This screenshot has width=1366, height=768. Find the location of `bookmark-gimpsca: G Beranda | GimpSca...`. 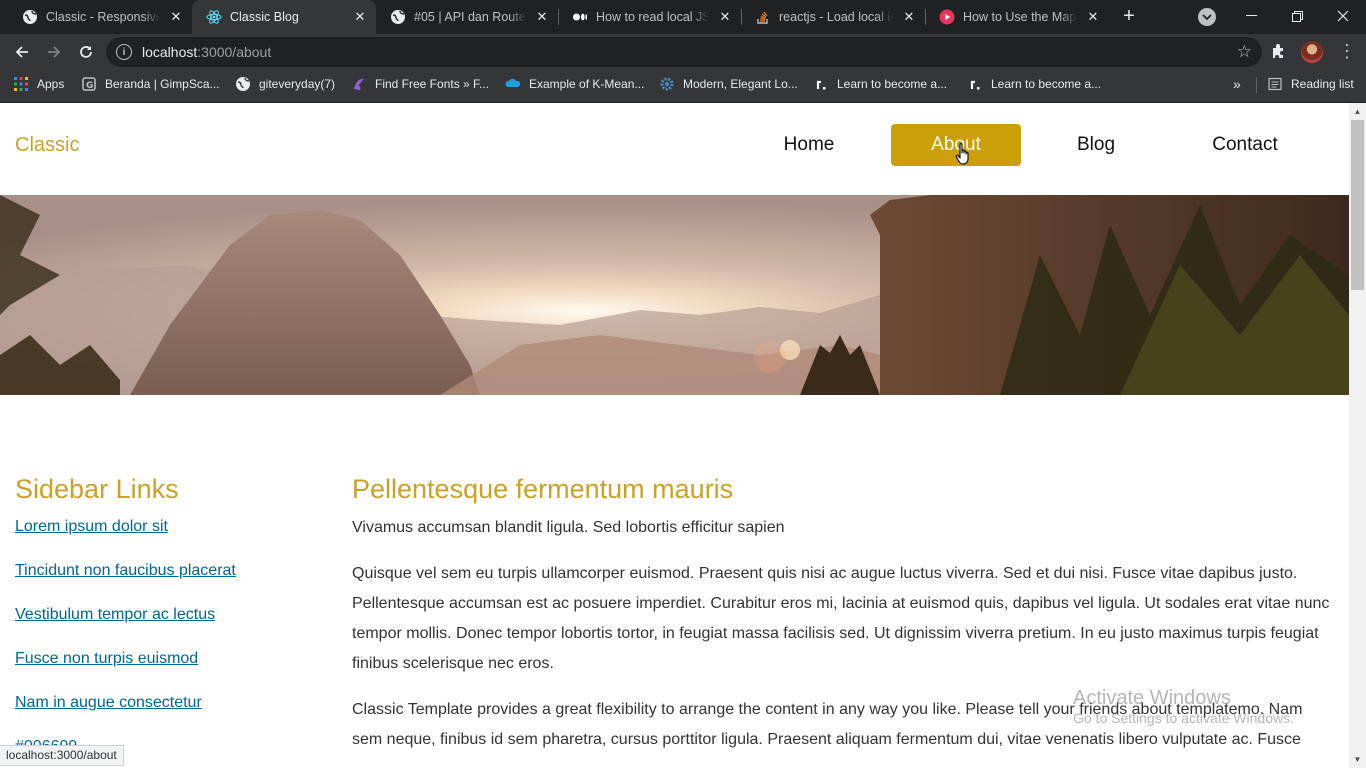

bookmark-gimpsca: G Beranda | GimpSca... is located at coordinates (150, 84).